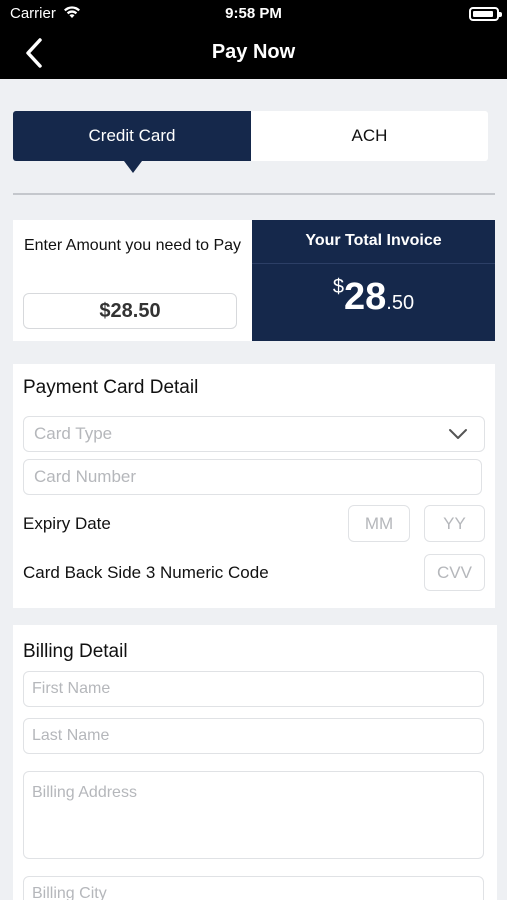  I want to click on month-placeholder: MM, so click(379, 523).